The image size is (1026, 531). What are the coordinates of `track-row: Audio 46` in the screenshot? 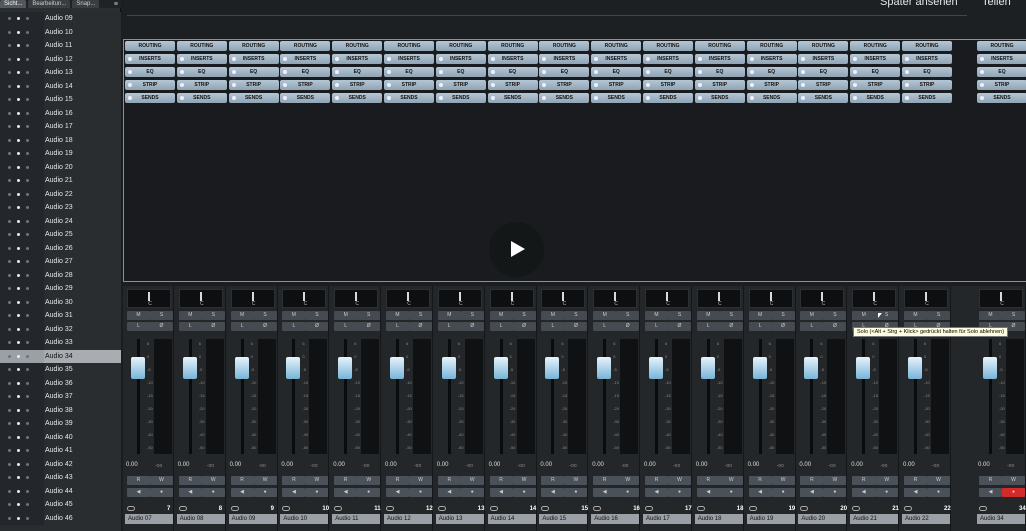 It's located at (60, 518).